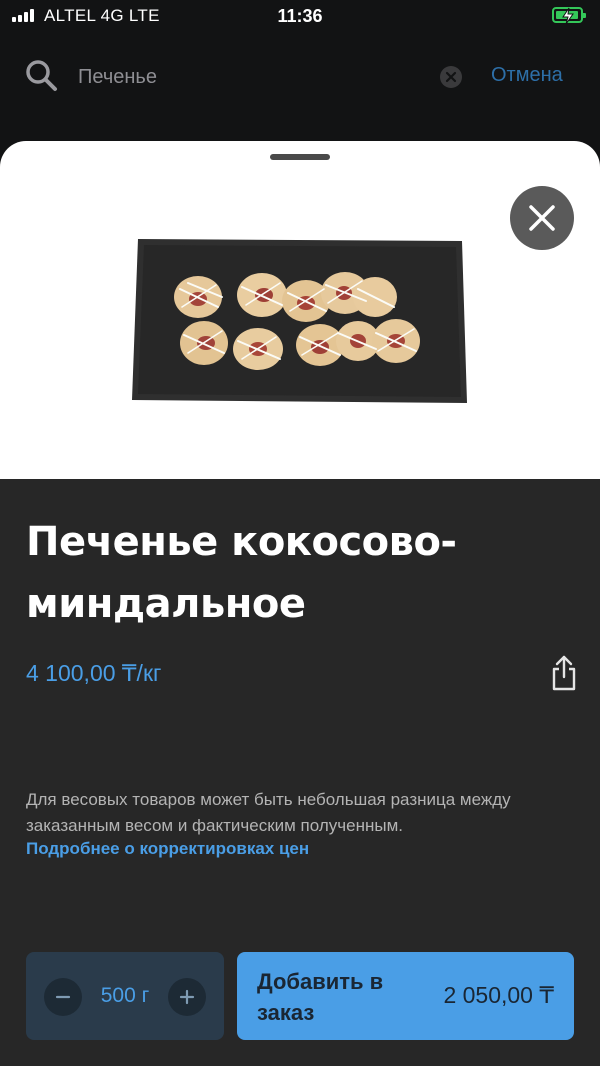 The width and height of the screenshot is (600, 1066). Describe the element at coordinates (569, 16) in the screenshot. I see `battery-icon` at that location.